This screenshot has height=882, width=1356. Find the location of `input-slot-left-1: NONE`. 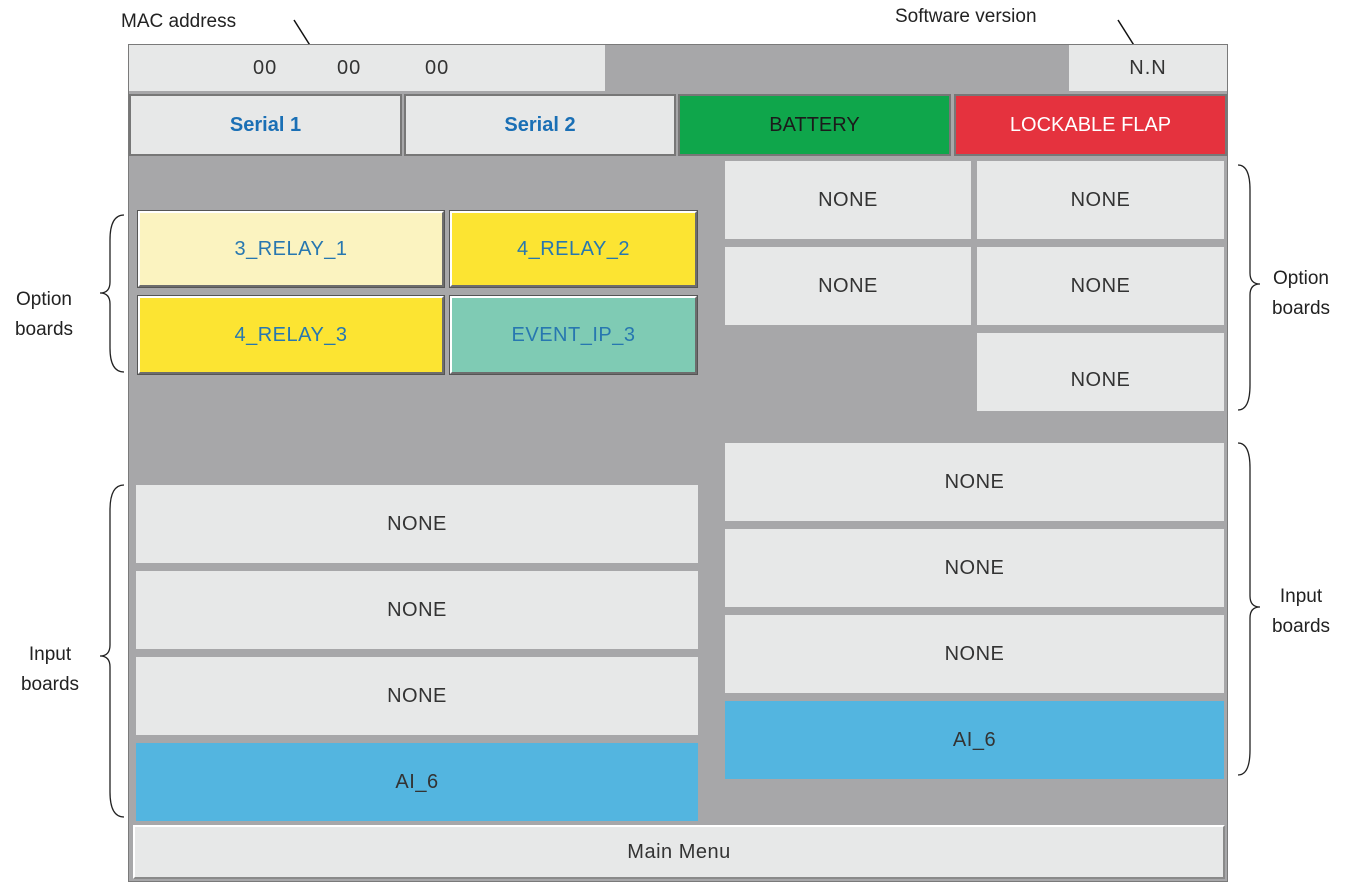

input-slot-left-1: NONE is located at coordinates (417, 524).